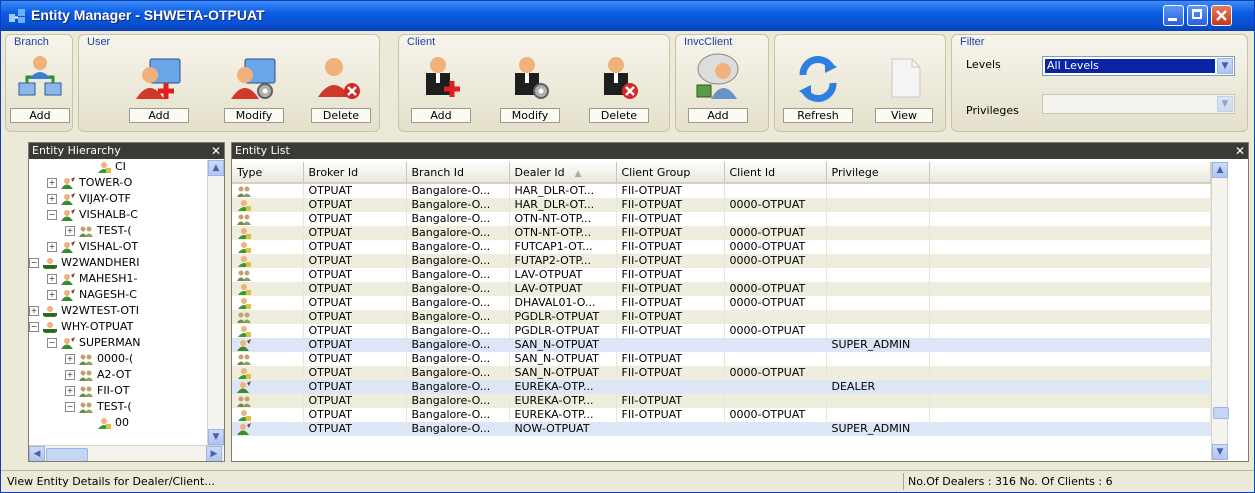 This screenshot has width=1255, height=493. I want to click on list-scroll-down-icon: ▼, so click(1220, 452).